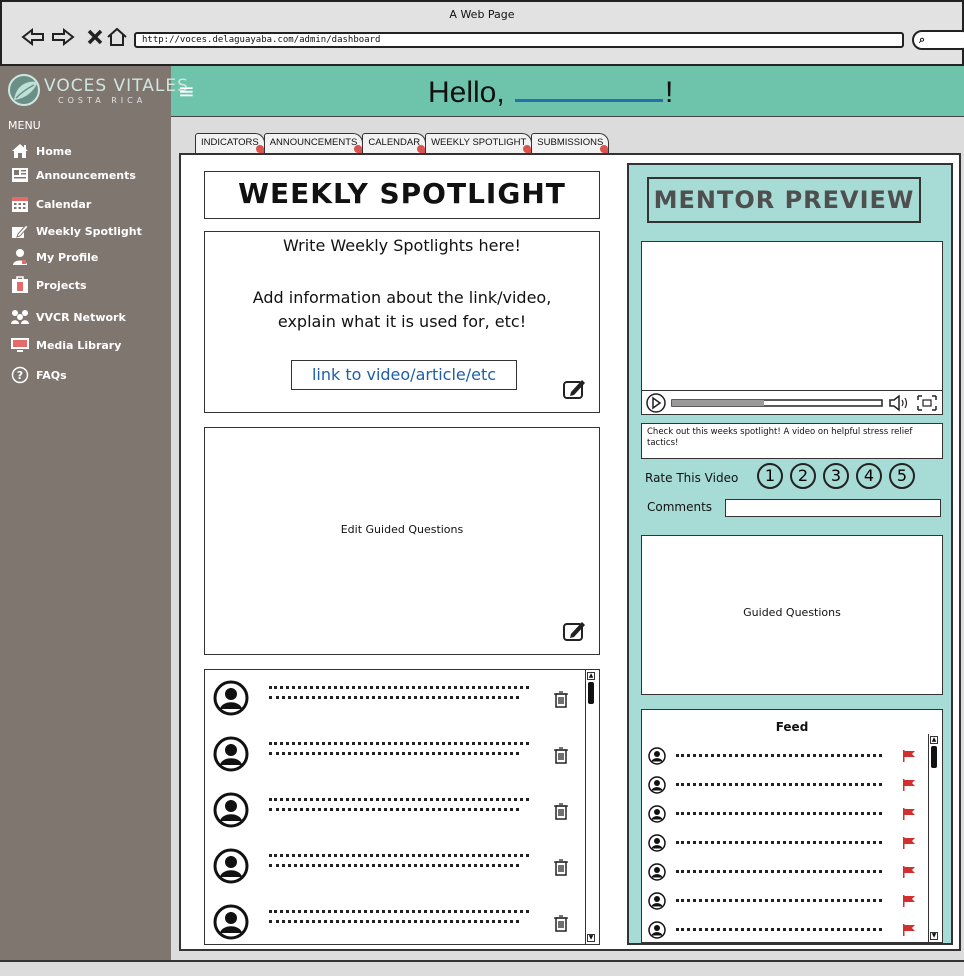  What do you see at coordinates (54, 151) in the screenshot?
I see `sidebar-item-label: Home` at bounding box center [54, 151].